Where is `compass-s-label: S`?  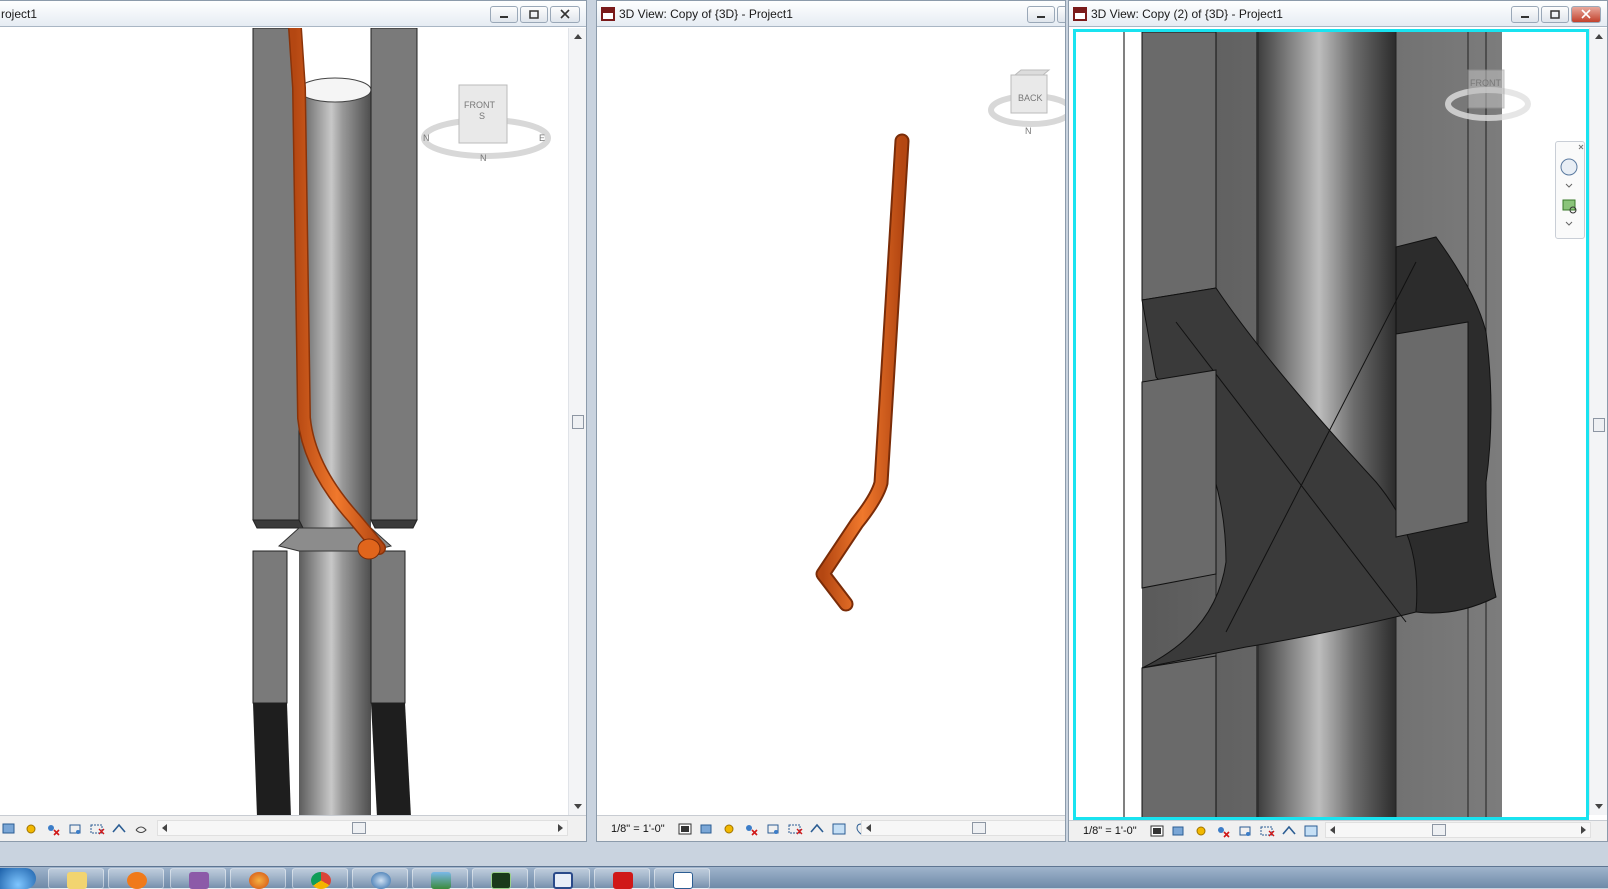 compass-s-label: S is located at coordinates (482, 116).